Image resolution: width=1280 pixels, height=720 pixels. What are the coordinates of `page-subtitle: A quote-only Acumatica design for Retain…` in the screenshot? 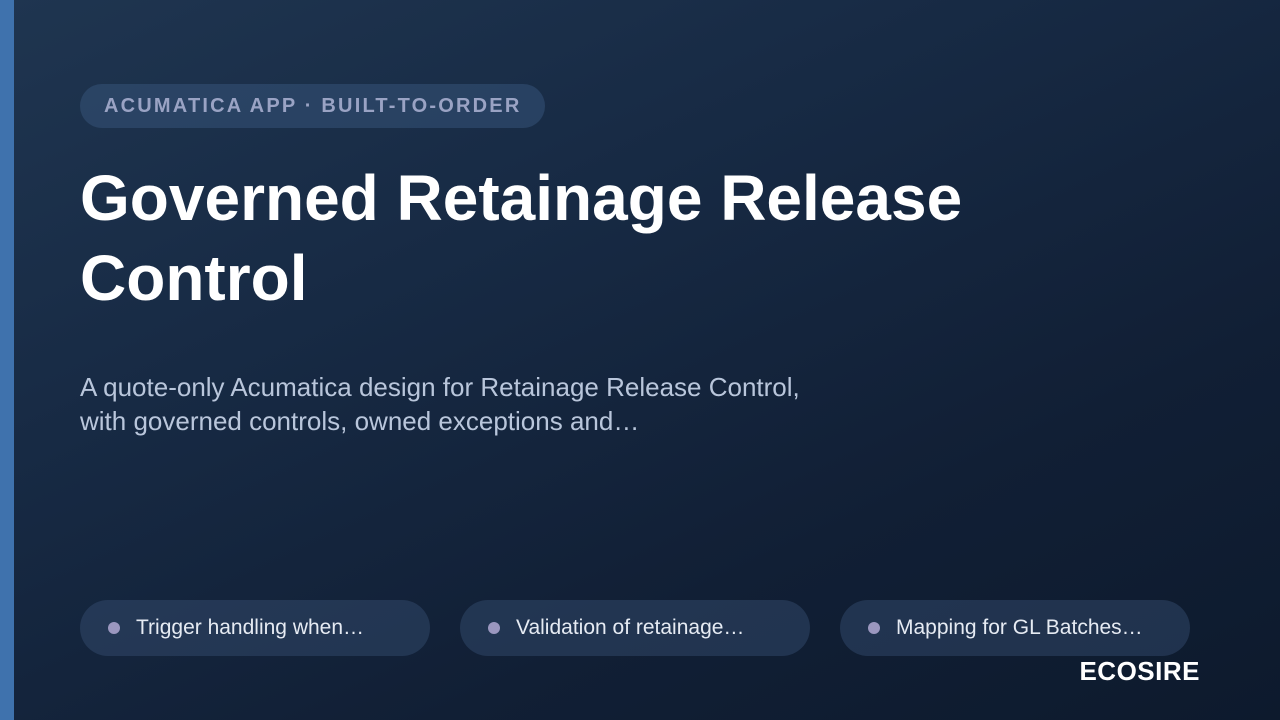 It's located at (470, 404).